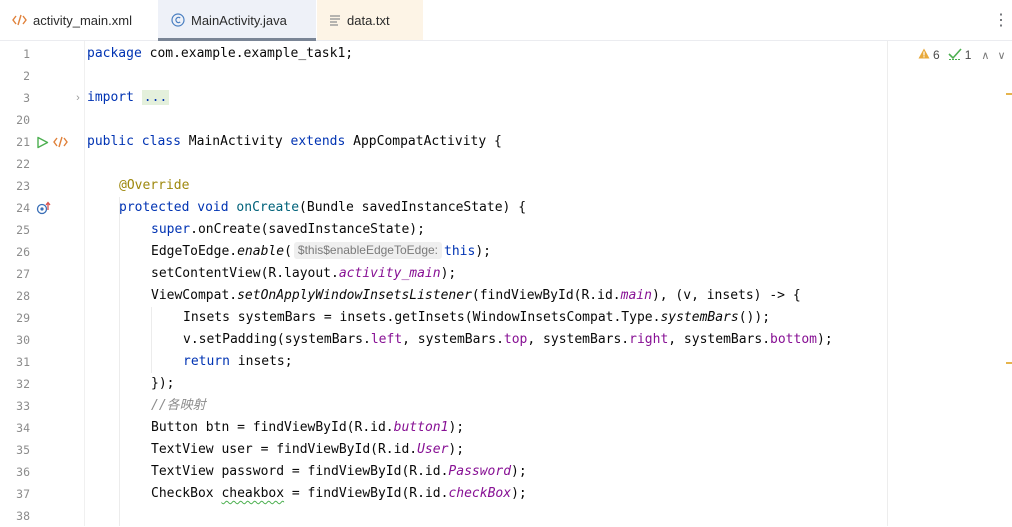 The width and height of the screenshot is (1012, 527). What do you see at coordinates (887, 283) in the screenshot?
I see `right-margin-line` at bounding box center [887, 283].